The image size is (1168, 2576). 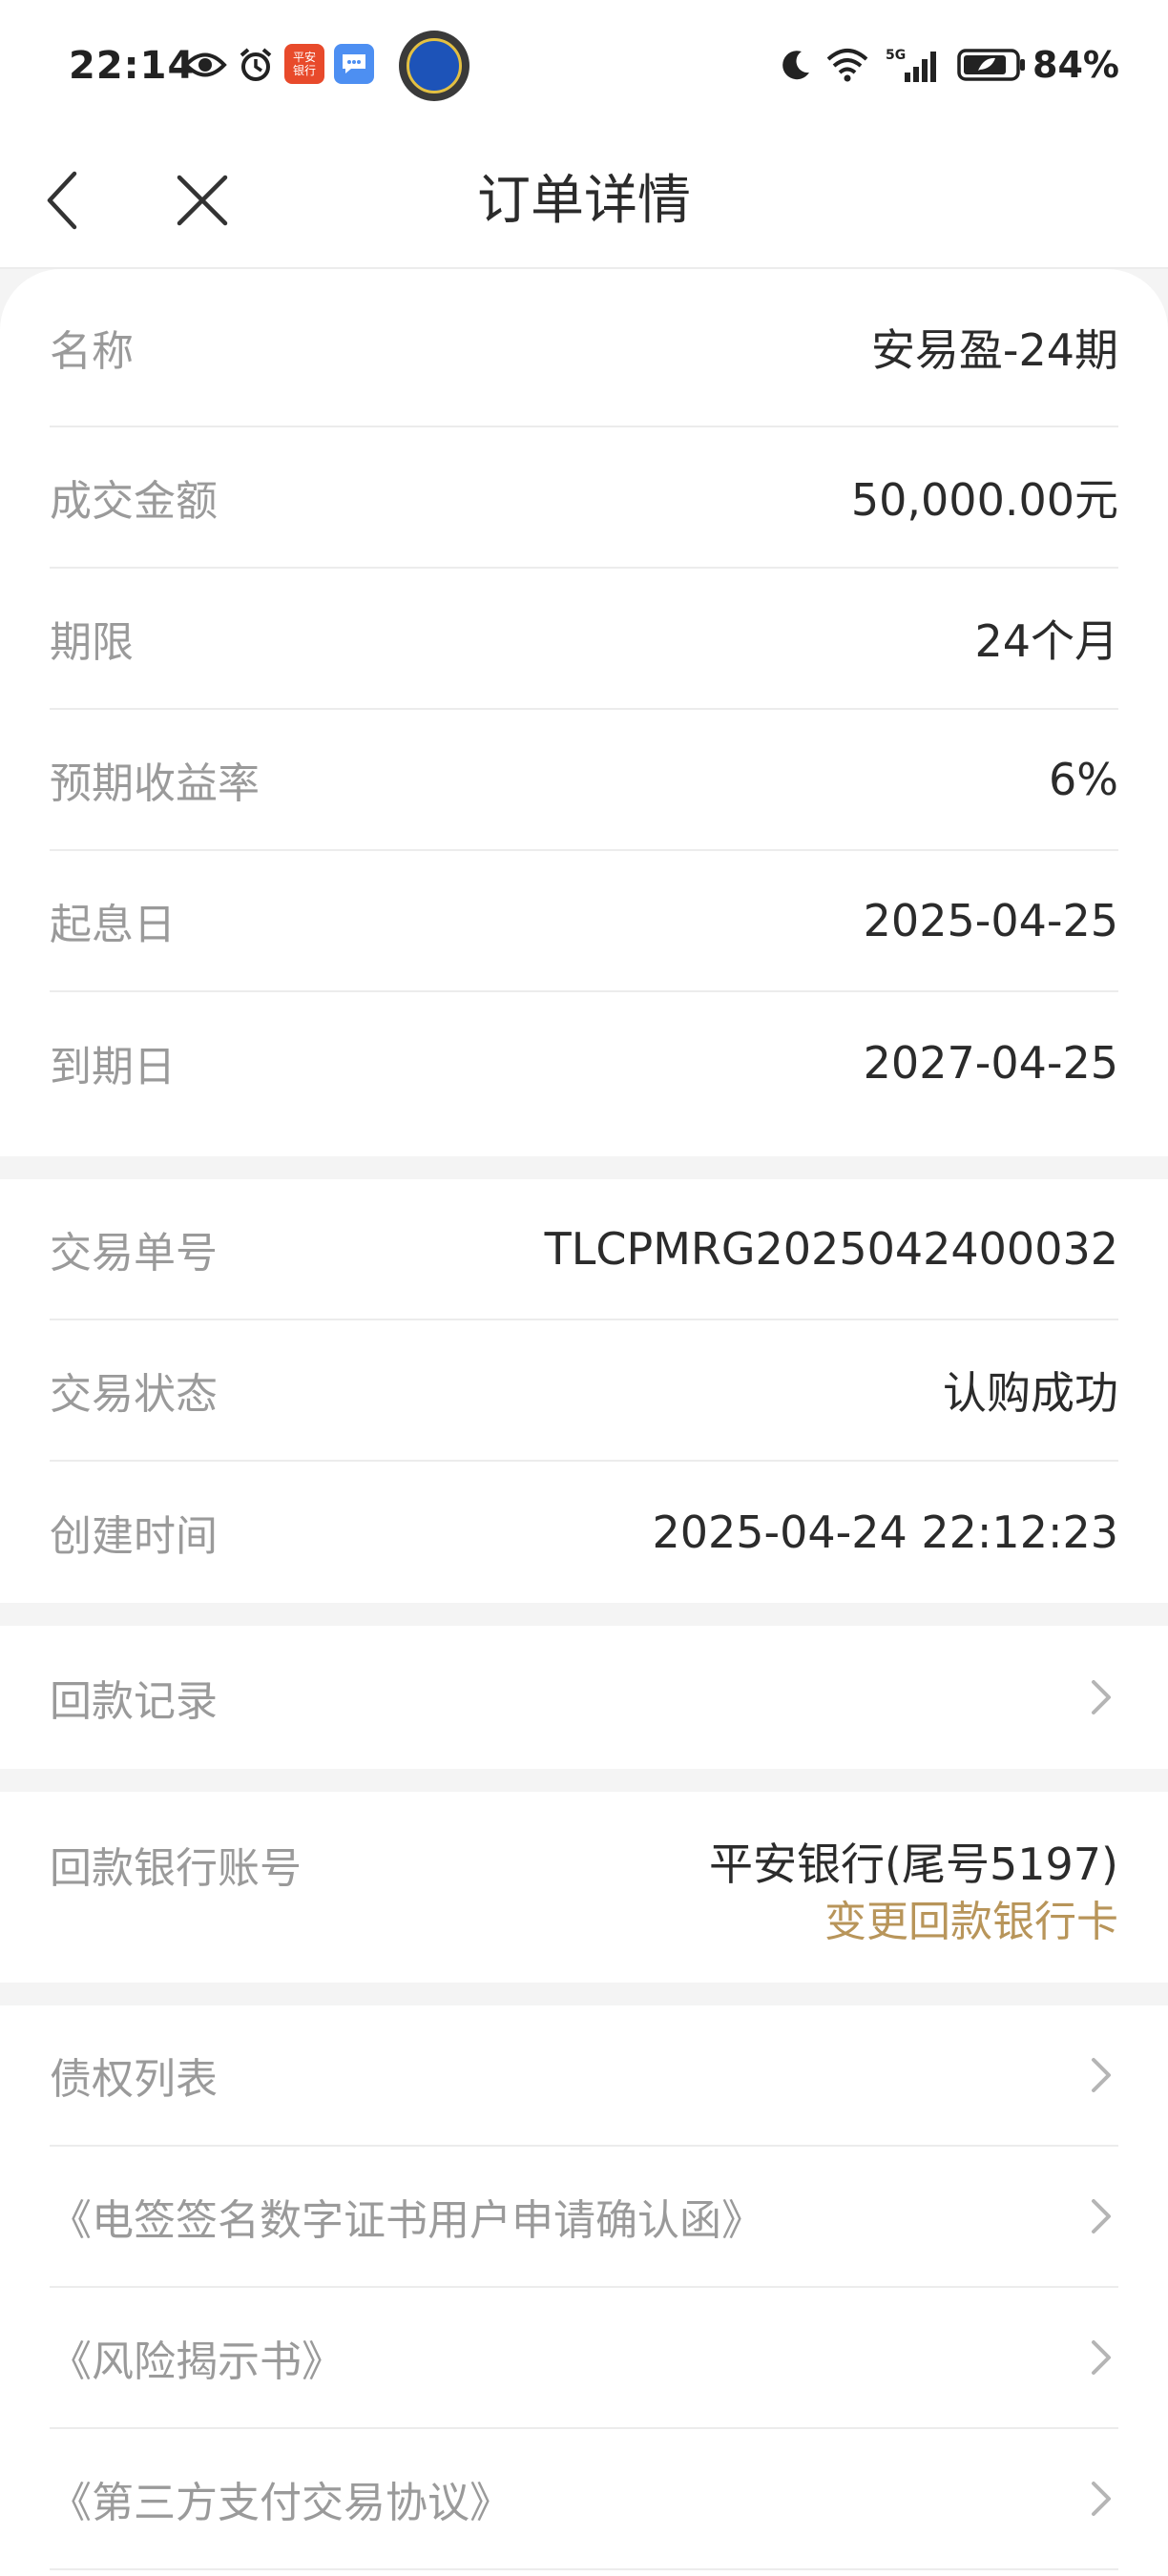 What do you see at coordinates (584, 498) in the screenshot?
I see `row-amount: 成交金额 50,000.00元` at bounding box center [584, 498].